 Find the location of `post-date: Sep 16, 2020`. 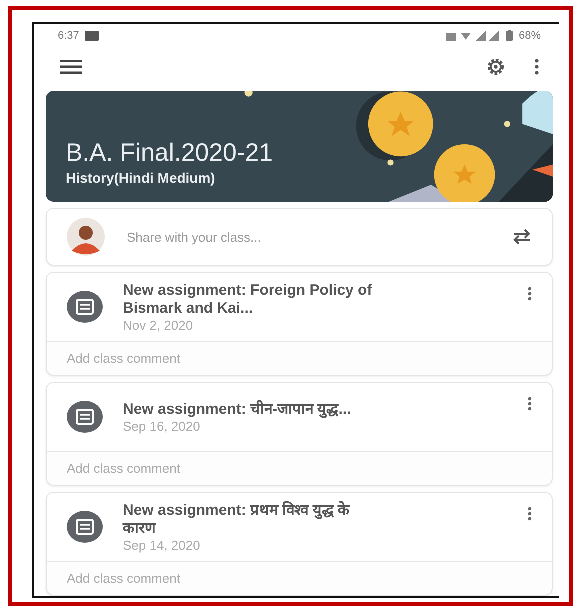

post-date: Sep 16, 2020 is located at coordinates (162, 426).